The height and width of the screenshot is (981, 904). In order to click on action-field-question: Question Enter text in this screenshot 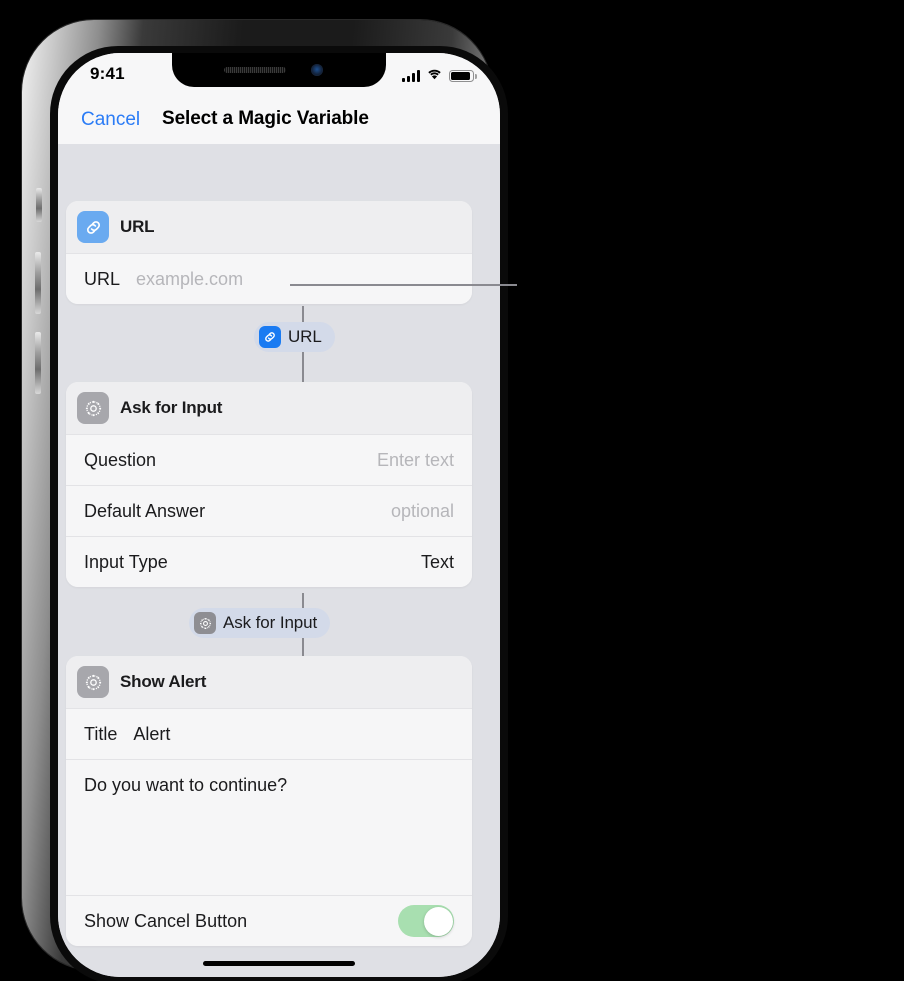, I will do `click(269, 459)`.